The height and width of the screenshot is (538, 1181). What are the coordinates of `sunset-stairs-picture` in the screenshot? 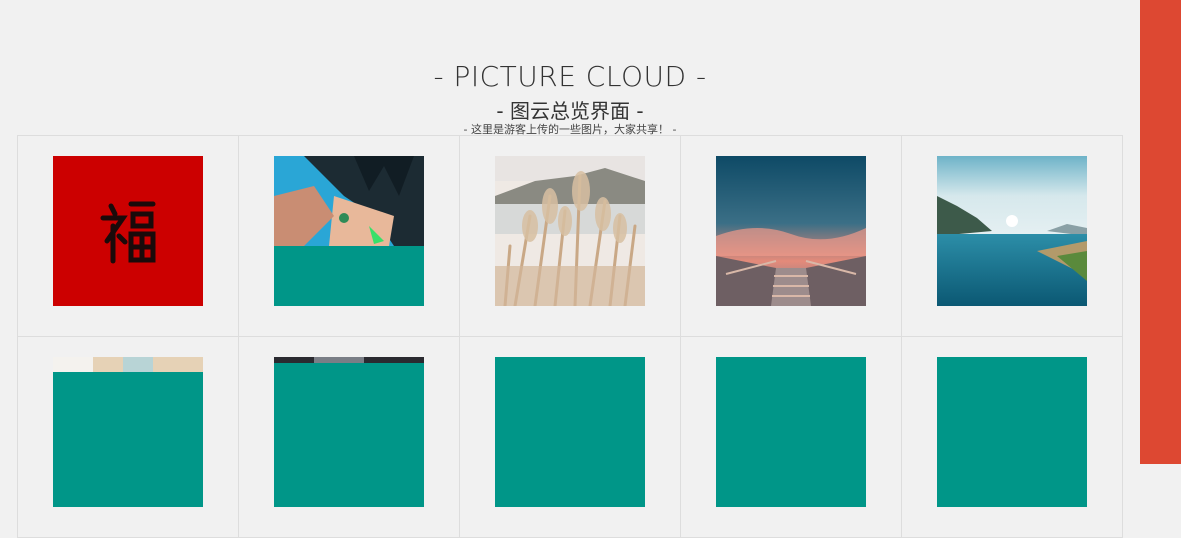 It's located at (791, 231).